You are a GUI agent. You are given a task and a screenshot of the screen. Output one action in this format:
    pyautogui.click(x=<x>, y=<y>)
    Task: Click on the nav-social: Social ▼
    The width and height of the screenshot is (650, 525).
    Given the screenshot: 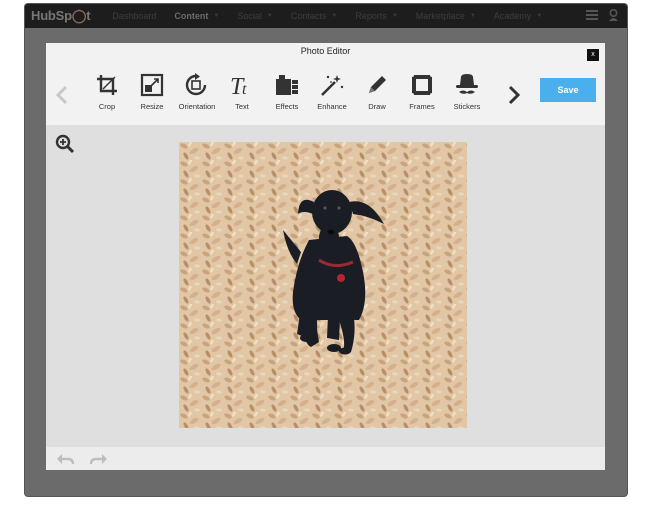 What is the action you would take?
    pyautogui.click(x=254, y=16)
    